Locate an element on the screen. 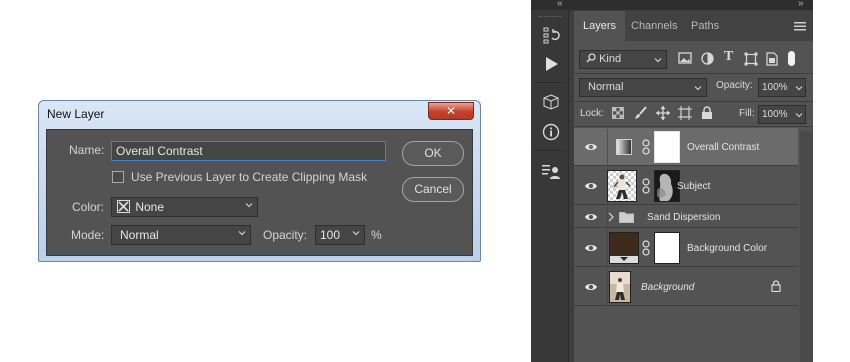  notes-icon is located at coordinates (551, 171).